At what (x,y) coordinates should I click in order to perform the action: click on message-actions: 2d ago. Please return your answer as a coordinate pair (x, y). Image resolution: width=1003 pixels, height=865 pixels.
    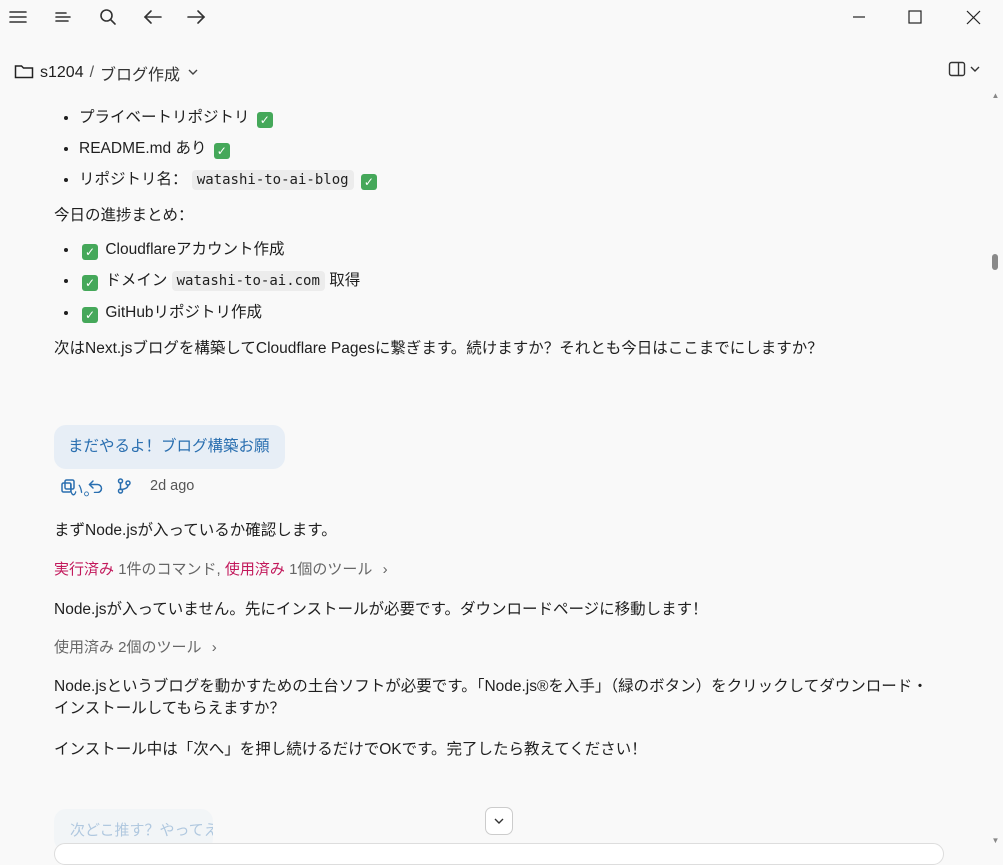
    Looking at the image, I should click on (126, 486).